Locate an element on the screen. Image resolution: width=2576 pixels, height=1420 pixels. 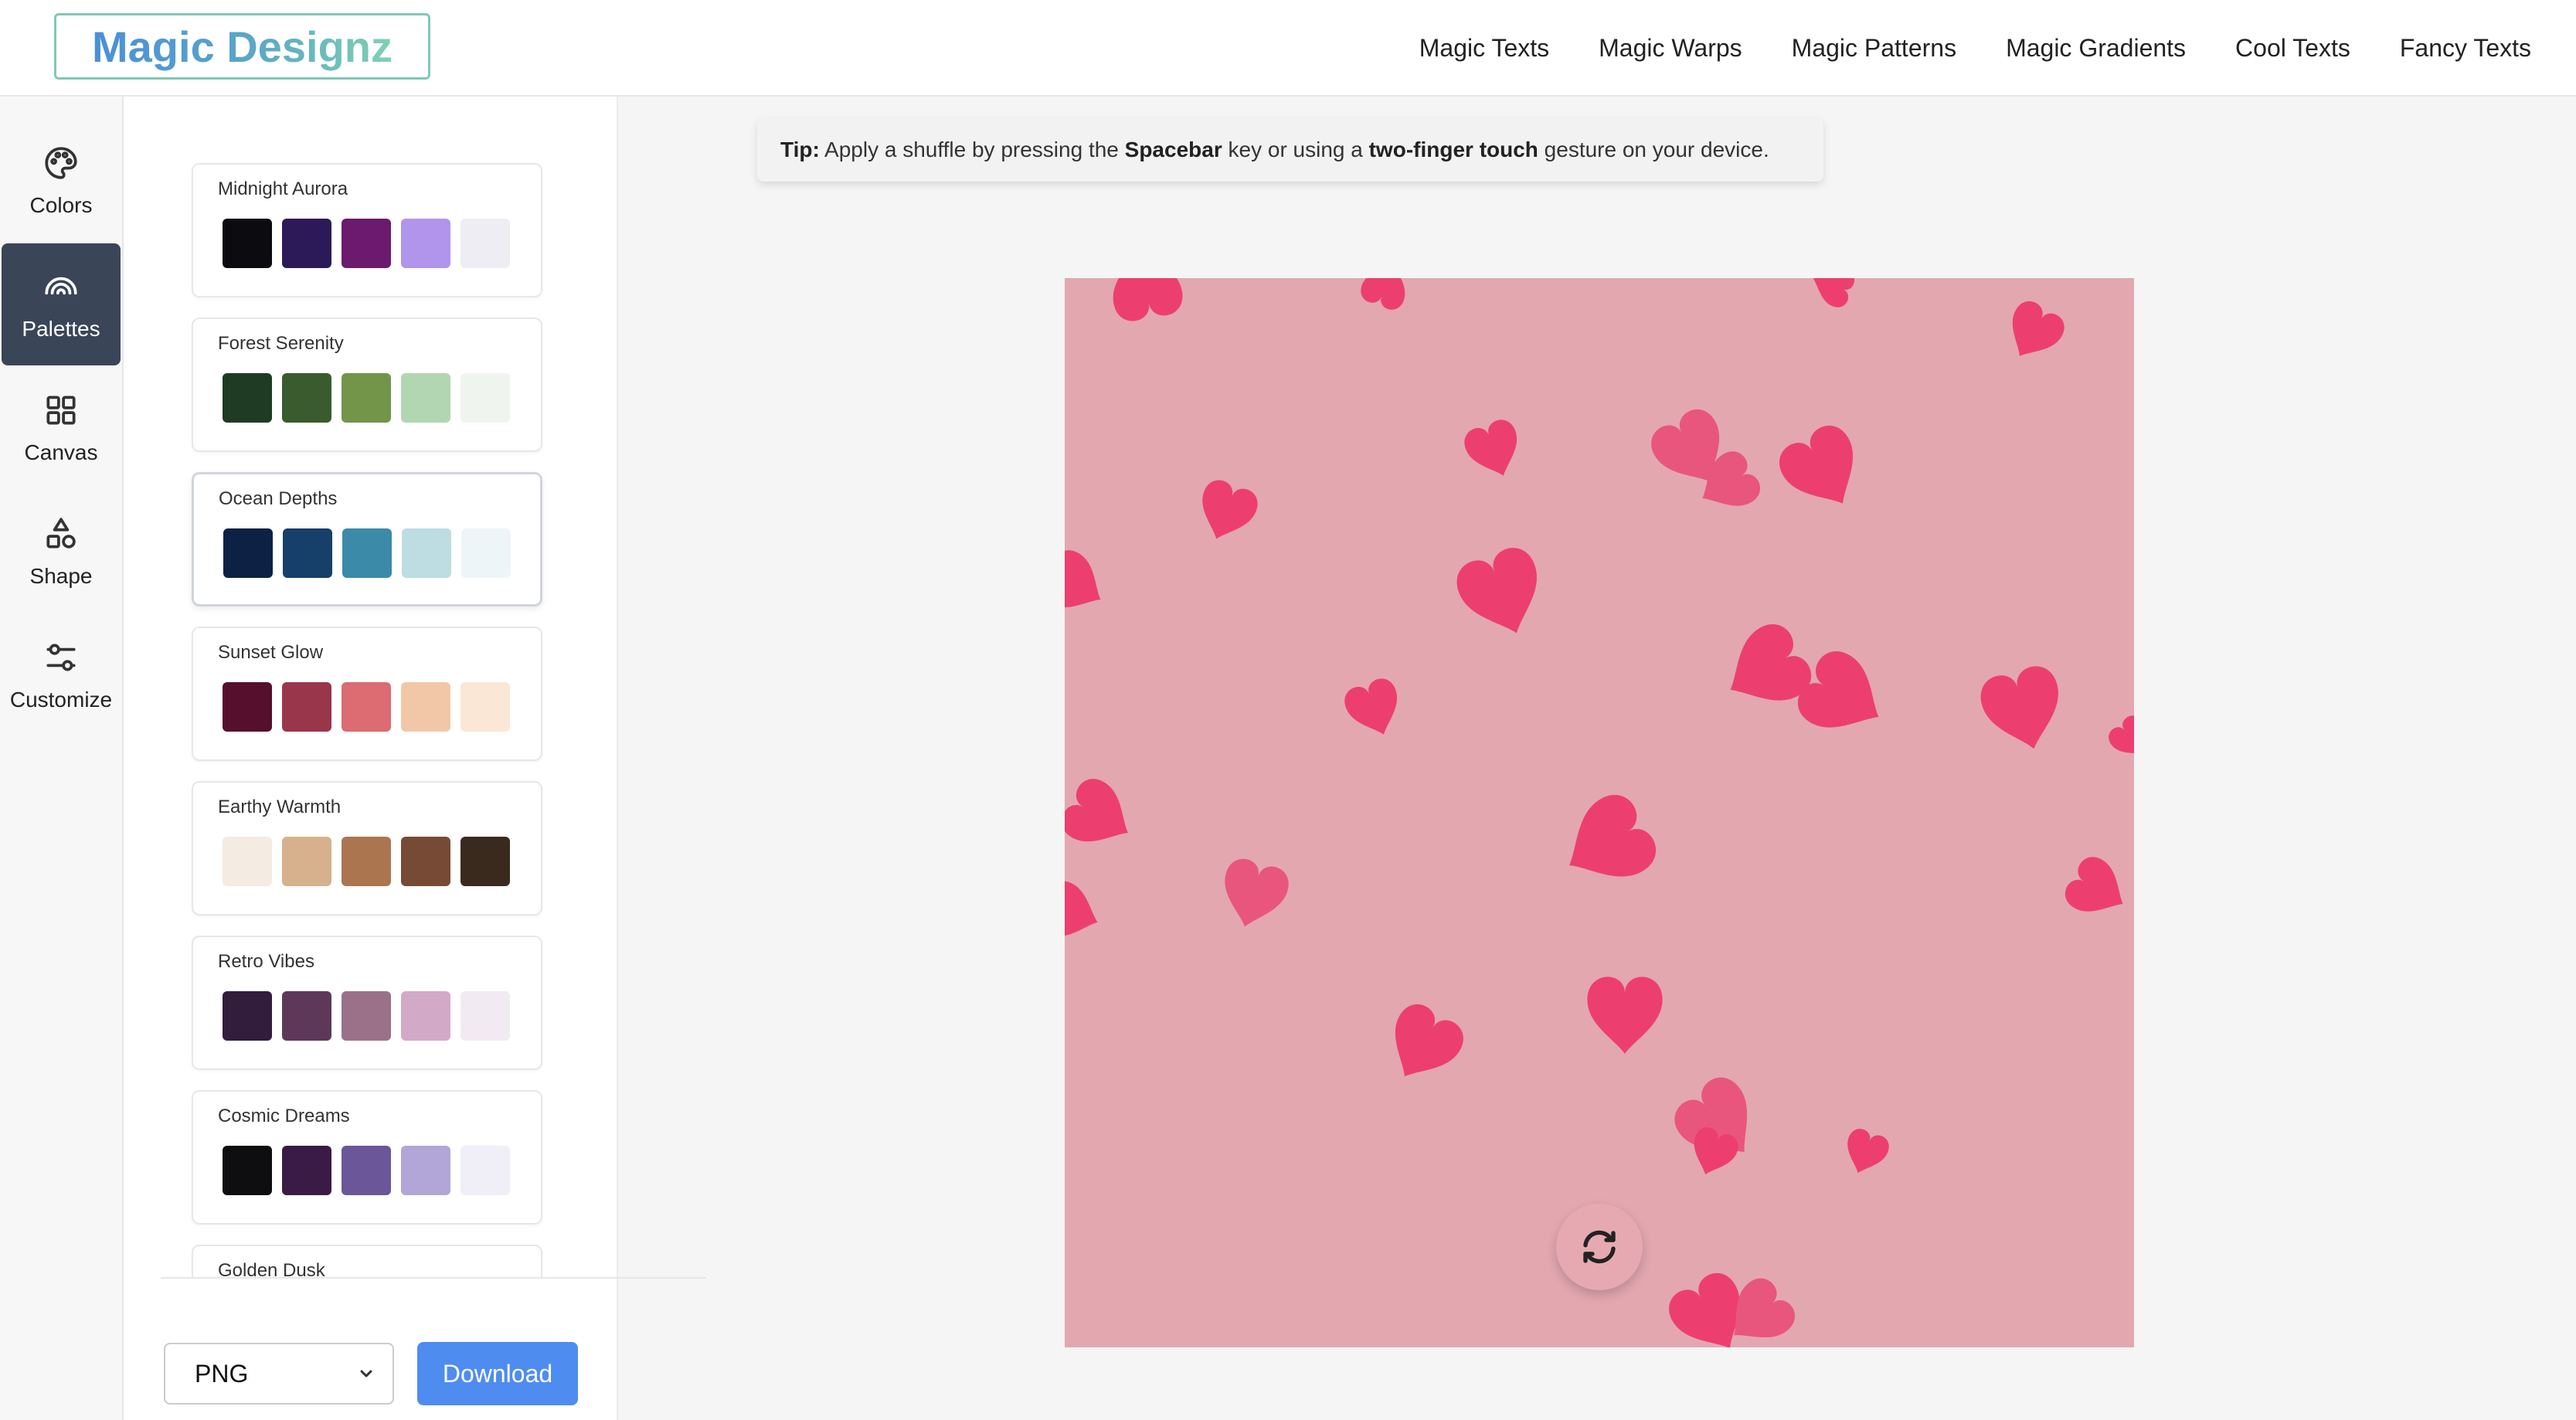
palette-name: Cosmic Dreams is located at coordinates (284, 1116).